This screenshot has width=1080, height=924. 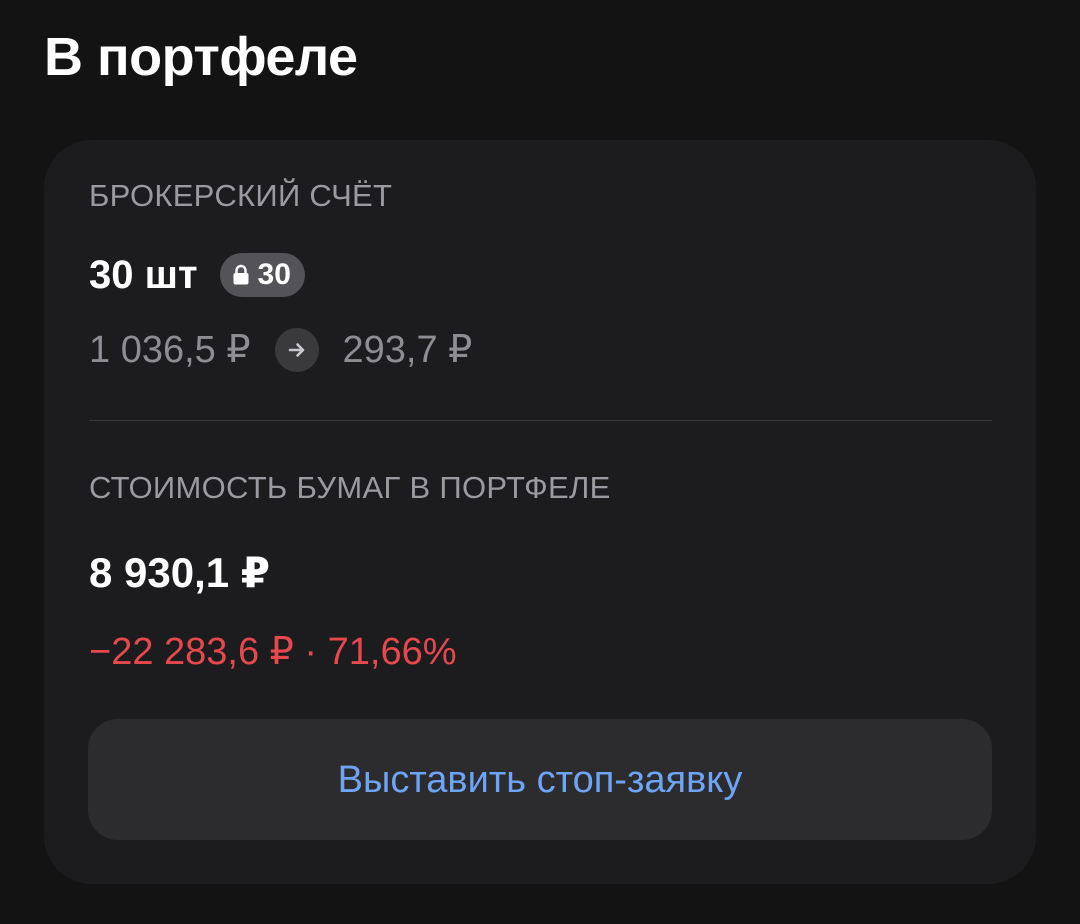 I want to click on page-title: В портфеле, so click(x=201, y=57).